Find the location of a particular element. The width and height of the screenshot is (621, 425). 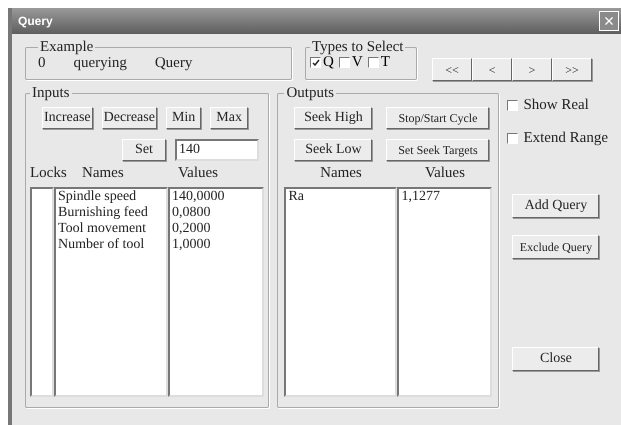

output-button: Set Seek Targets is located at coordinates (438, 150).